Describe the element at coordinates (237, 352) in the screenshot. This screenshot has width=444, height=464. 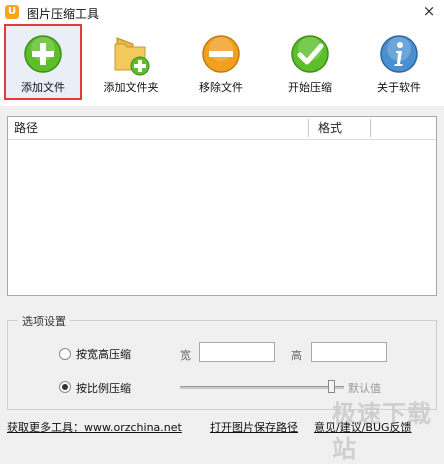
I see `width-input` at that location.